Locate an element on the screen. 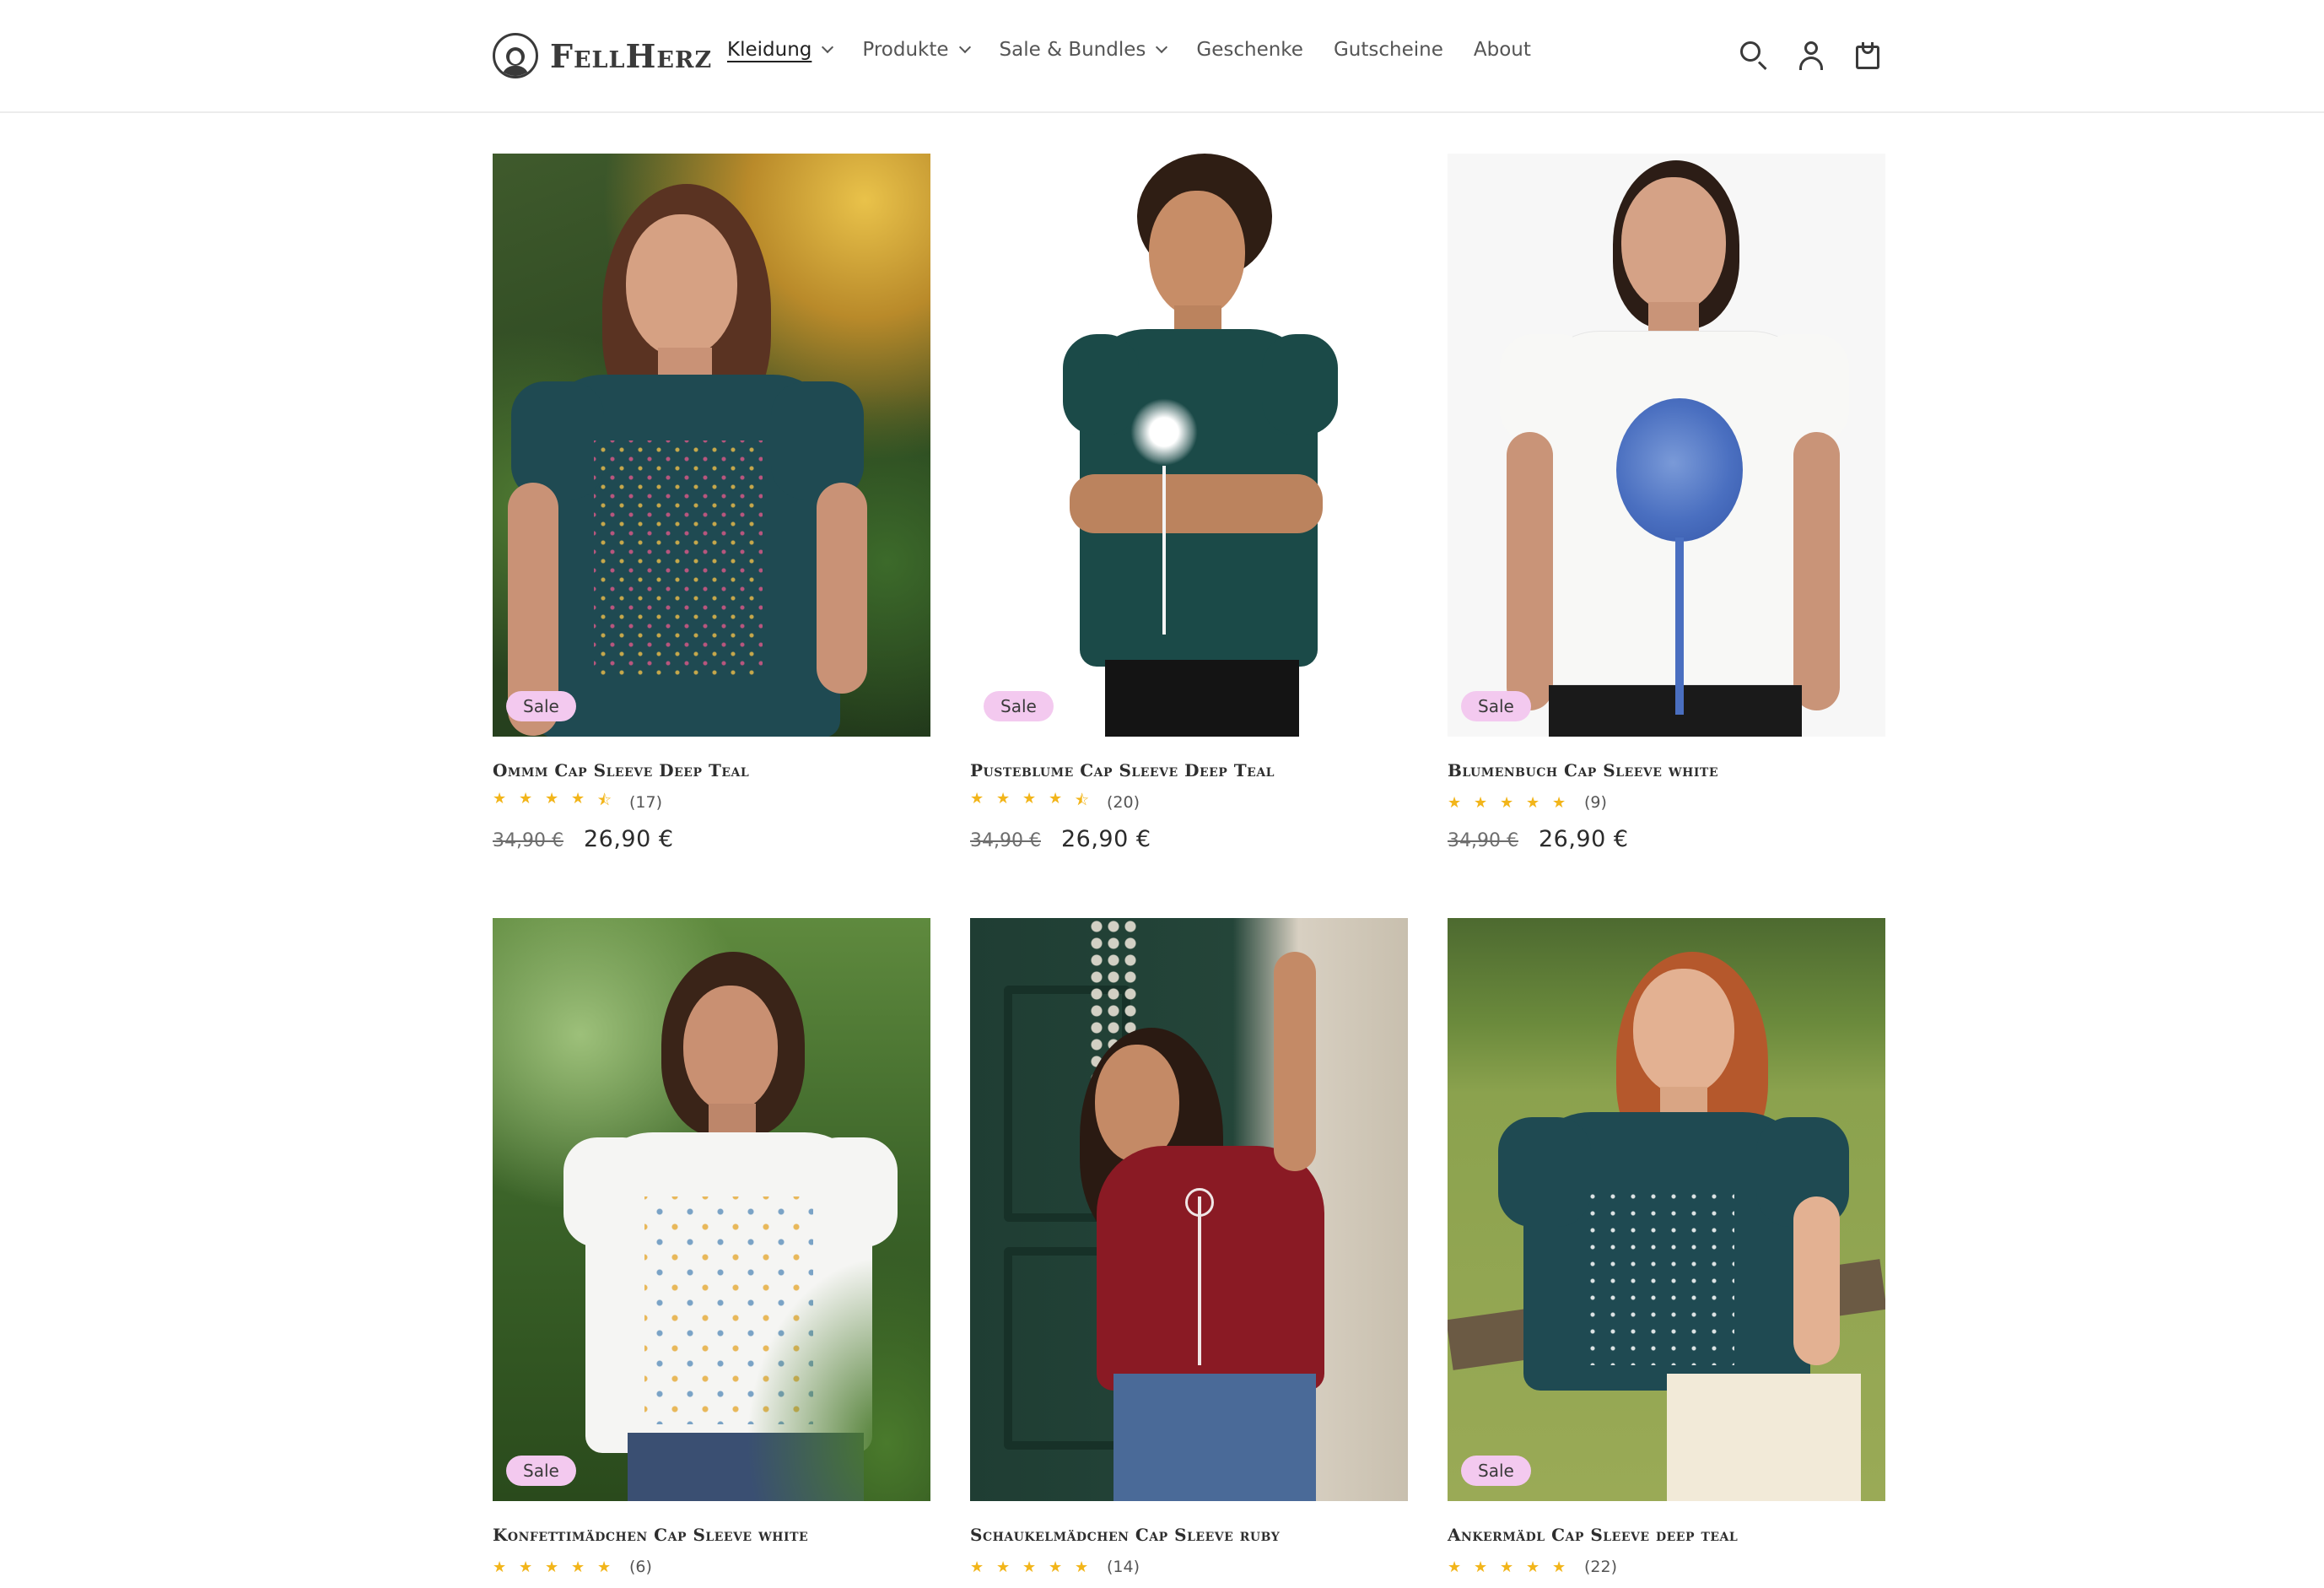 The image size is (2324, 1588). nav-label: Sale & Bundles is located at coordinates (1072, 50).